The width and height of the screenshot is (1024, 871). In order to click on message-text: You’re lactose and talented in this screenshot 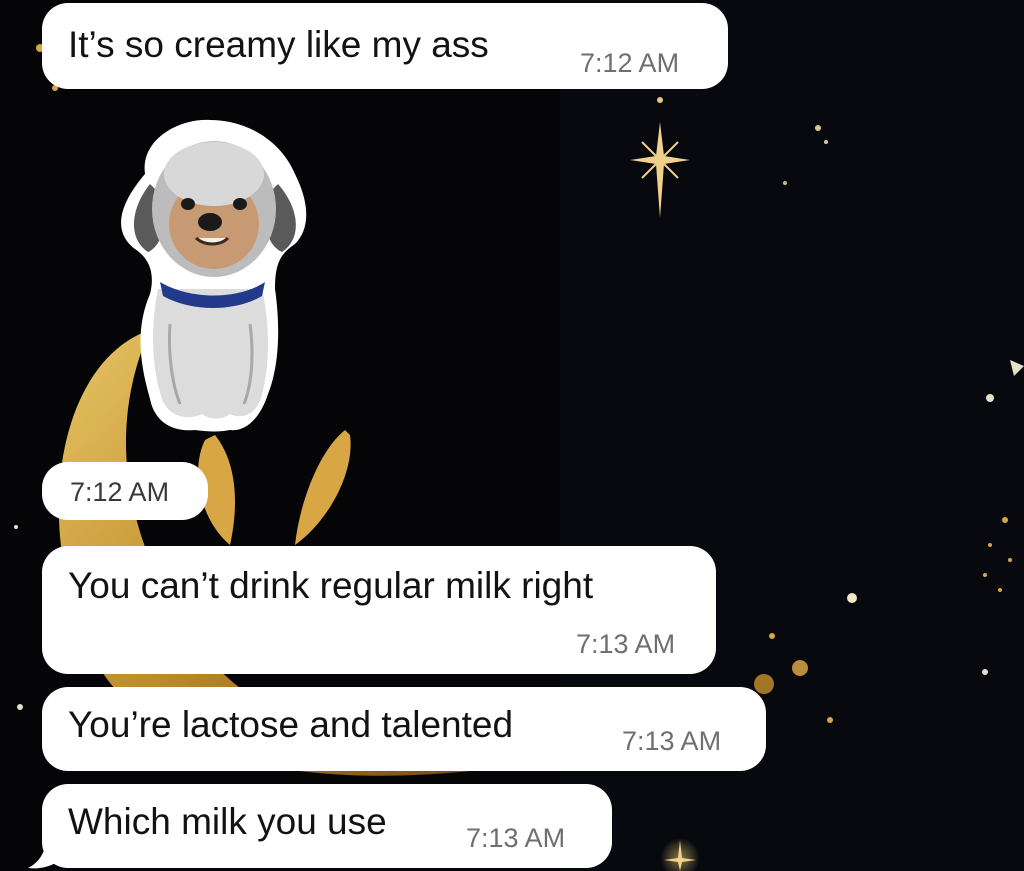, I will do `click(291, 724)`.